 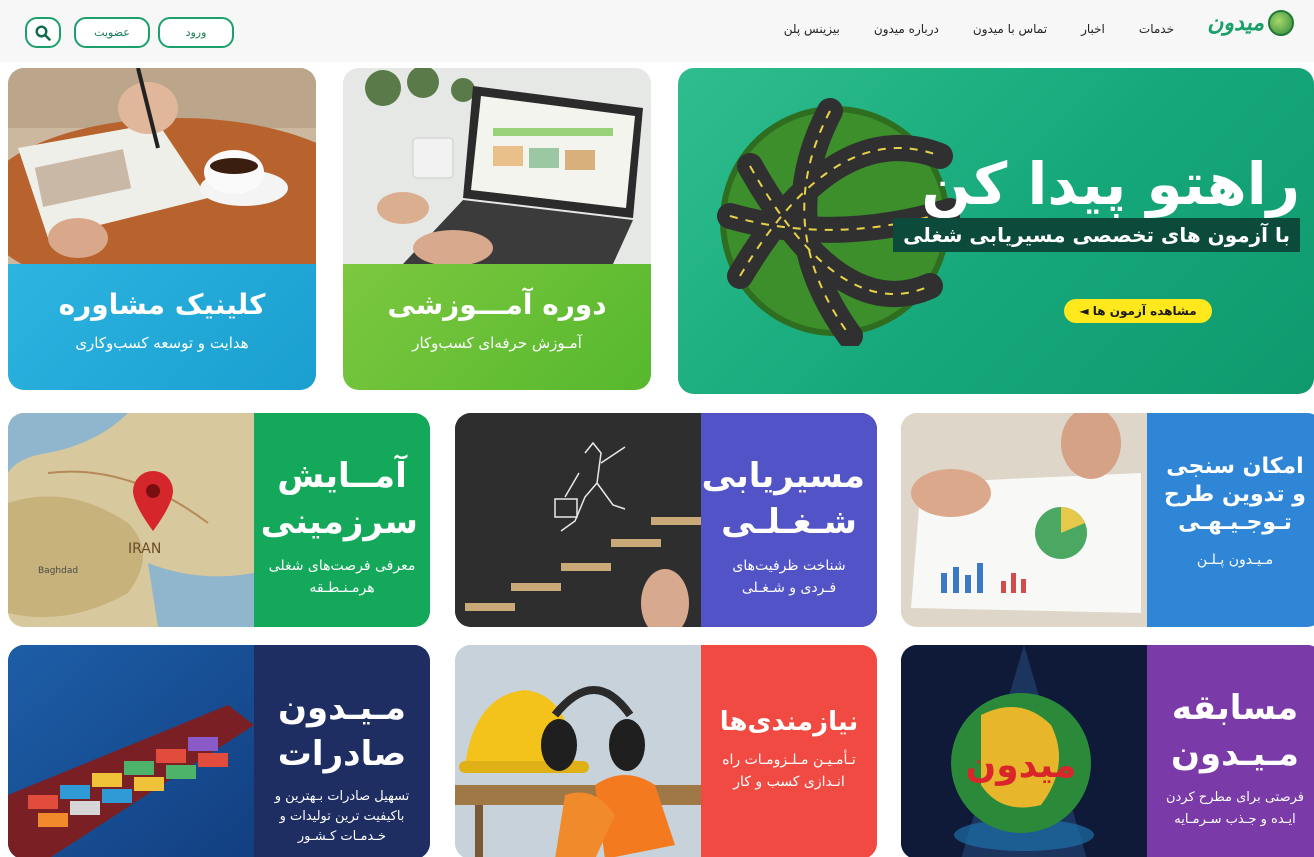 I want to click on cargo-ship-photo, so click(x=131, y=751).